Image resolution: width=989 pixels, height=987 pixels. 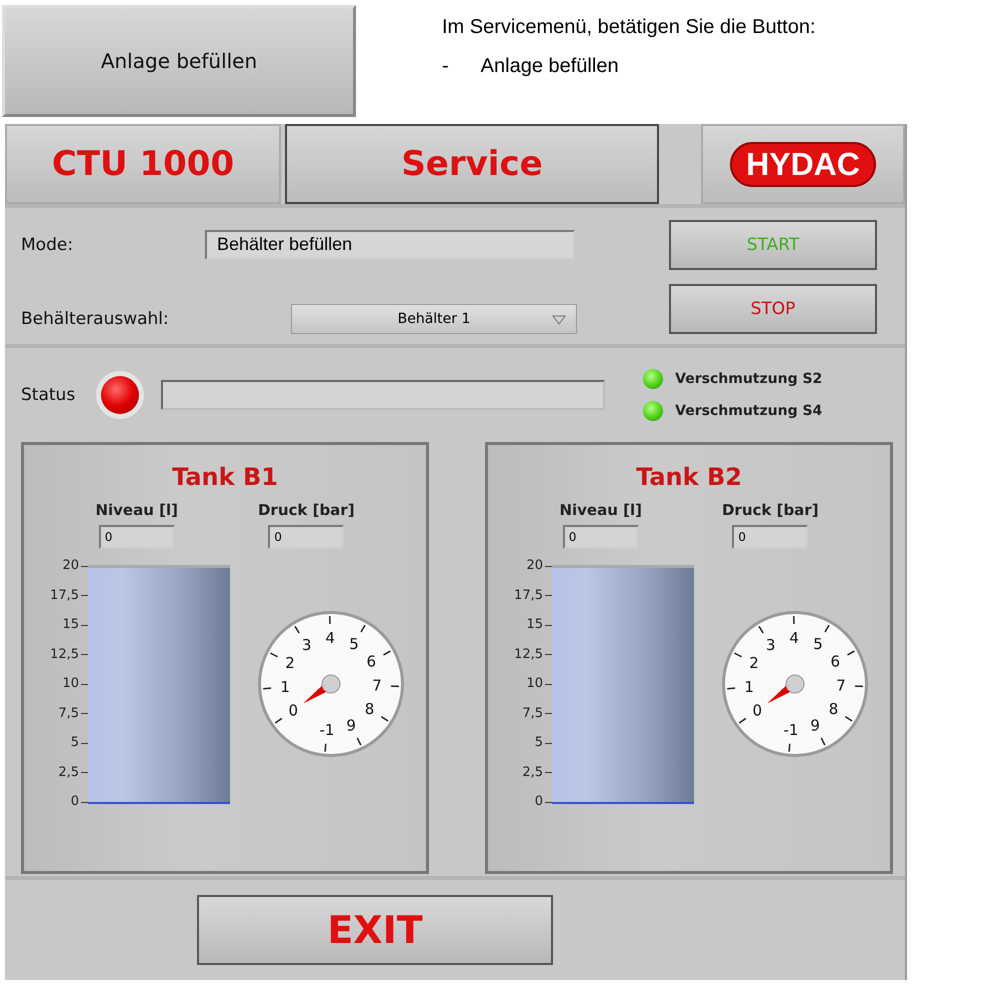 I want to click on indicator-label: Verschmutzung S2, so click(x=748, y=379).